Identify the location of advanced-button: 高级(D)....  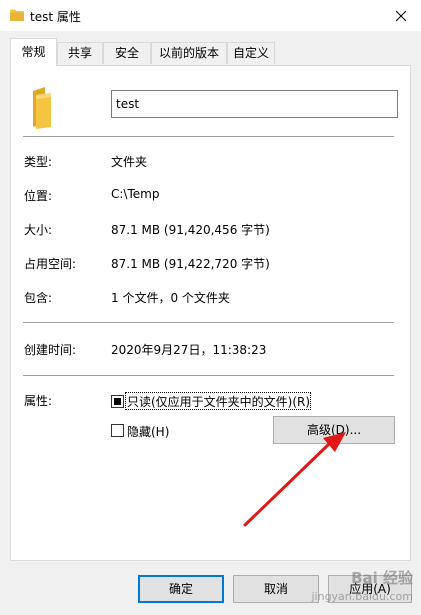
(334, 430).